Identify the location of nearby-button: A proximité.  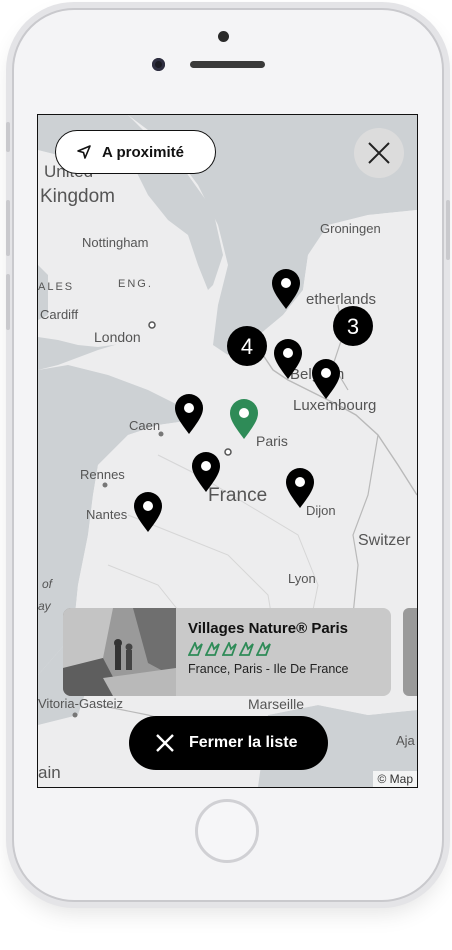
(135, 152).